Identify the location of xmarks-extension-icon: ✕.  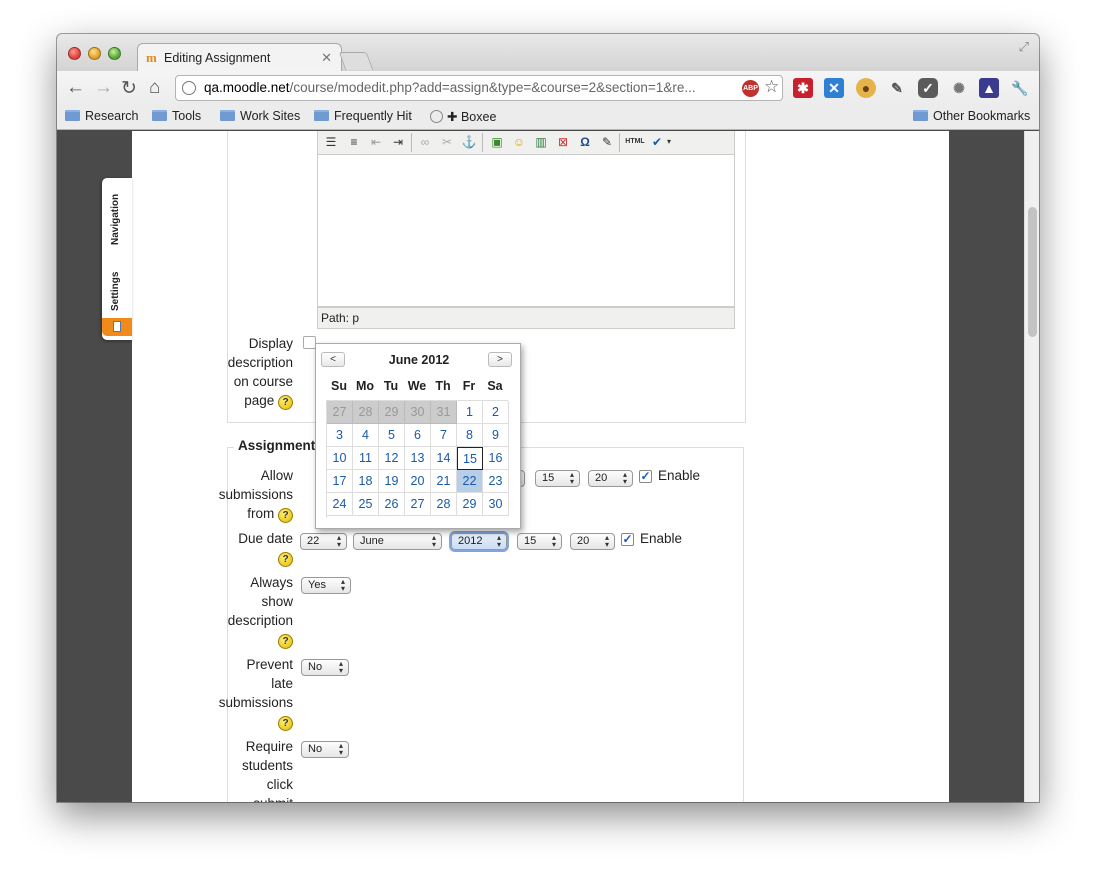
(834, 88).